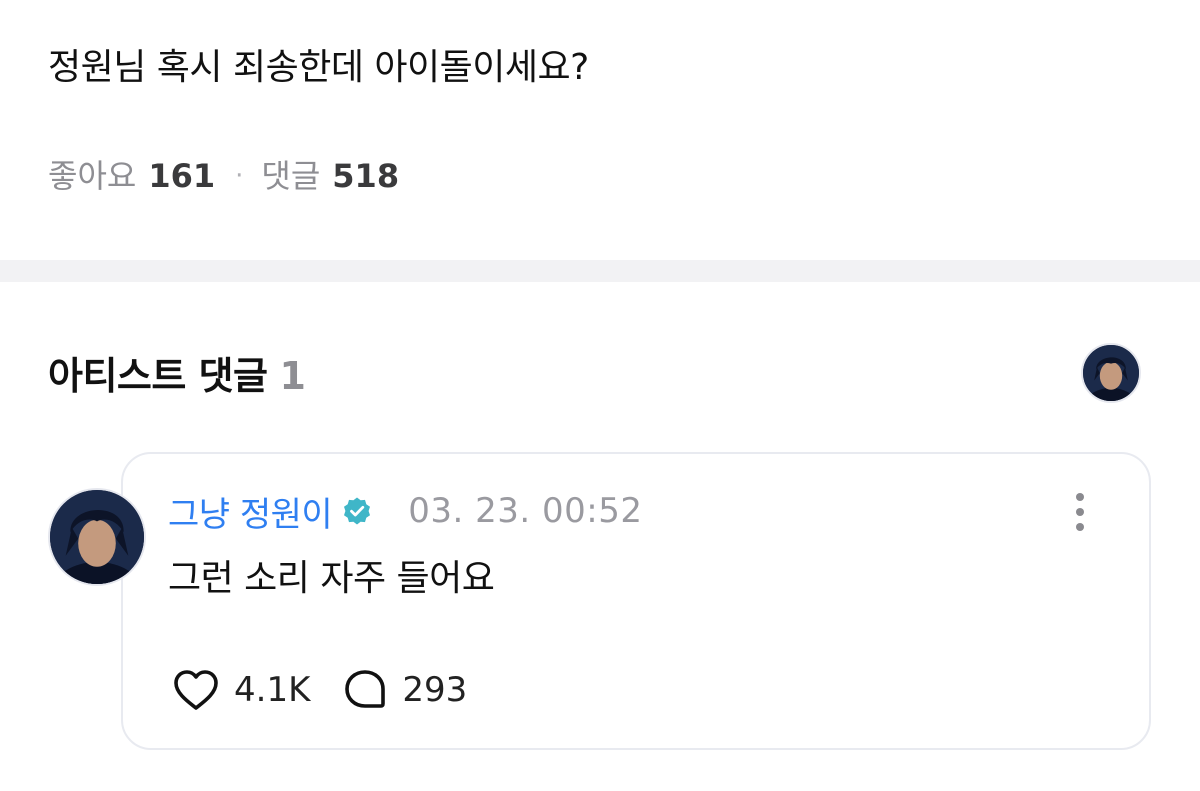 The width and height of the screenshot is (1200, 791). What do you see at coordinates (272, 690) in the screenshot?
I see `like-count: 4.1K` at bounding box center [272, 690].